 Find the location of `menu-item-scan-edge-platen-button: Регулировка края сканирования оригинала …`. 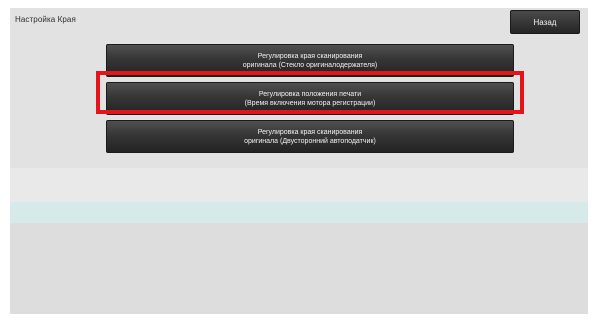

menu-item-scan-edge-platen-button: Регулировка края сканирования оригинала … is located at coordinates (310, 60).